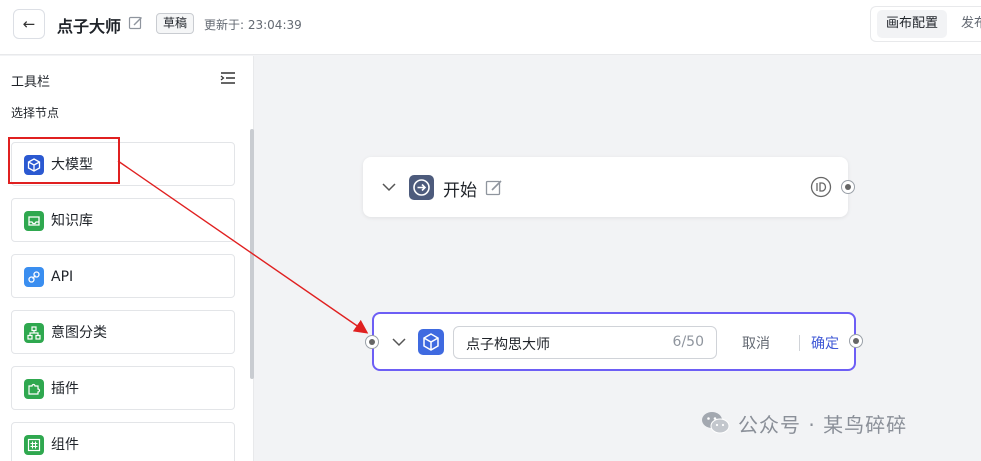 This screenshot has height=461, width=981. I want to click on wechat-icon, so click(716, 423).